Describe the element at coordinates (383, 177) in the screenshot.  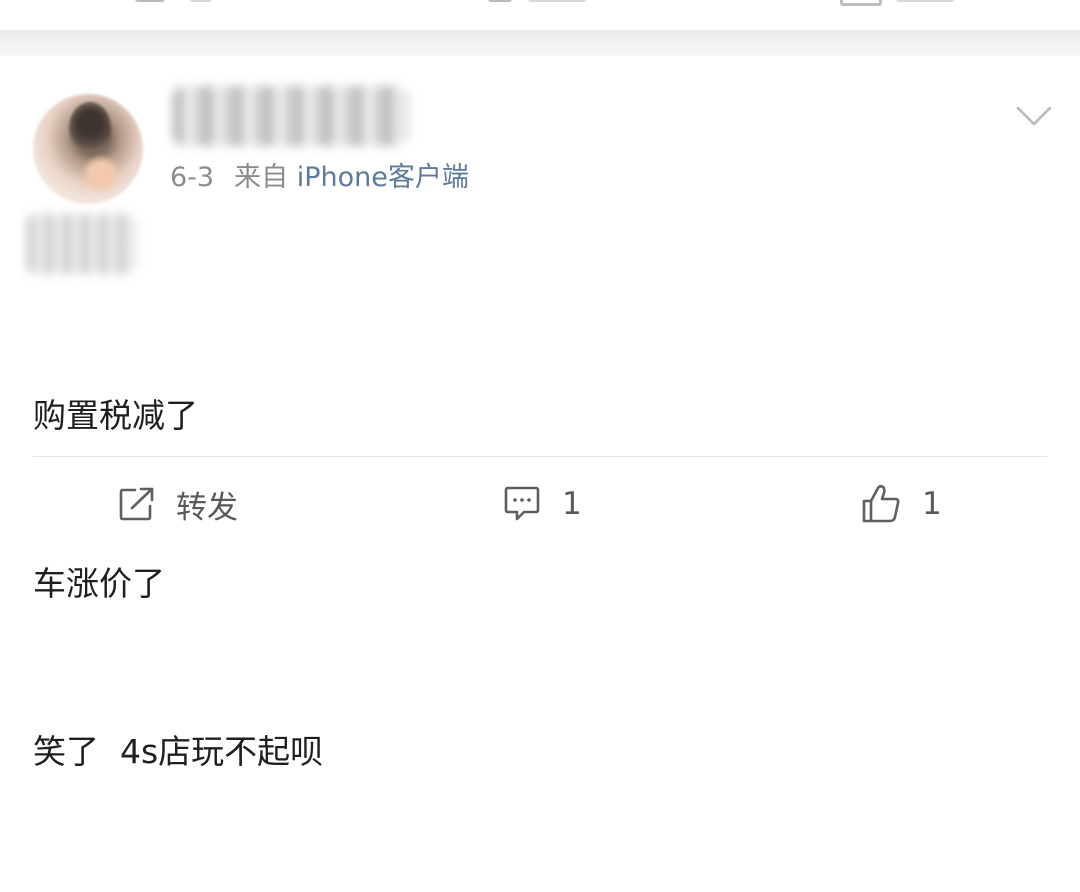
I see `source-name: iPhone客户端` at that location.